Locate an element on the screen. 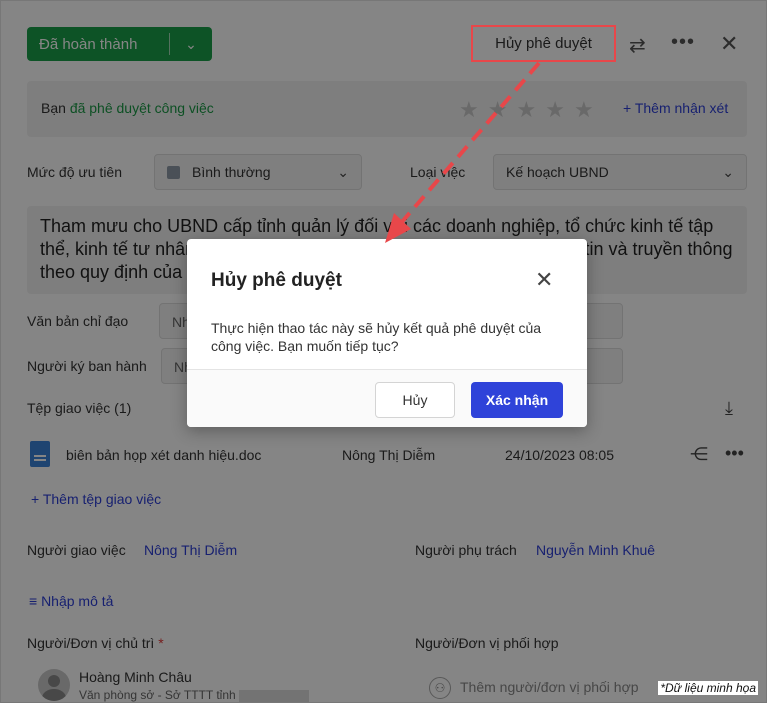 Image resolution: width=767 pixels, height=703 pixels. dialog-cancel-button: Hủy is located at coordinates (415, 400).